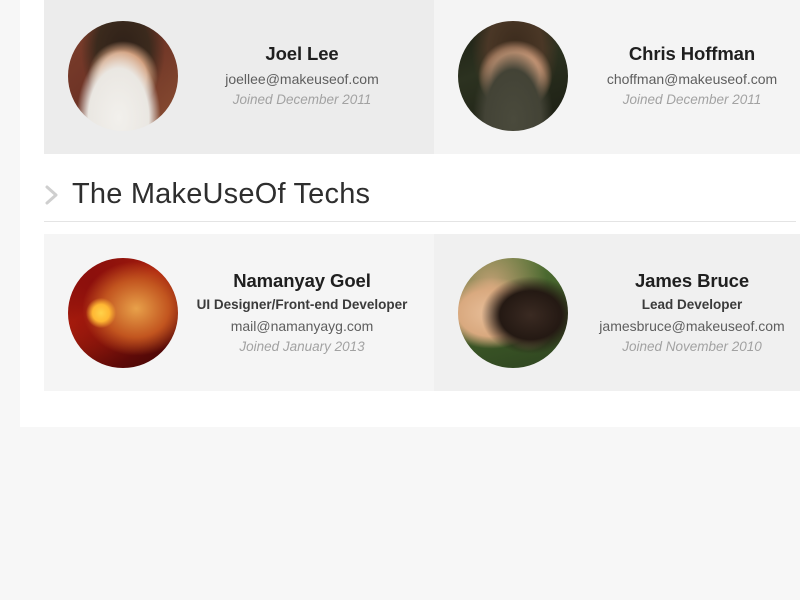 Image resolution: width=800 pixels, height=600 pixels. What do you see at coordinates (302, 79) in the screenshot?
I see `member-email: joellee@makeuseof.com` at bounding box center [302, 79].